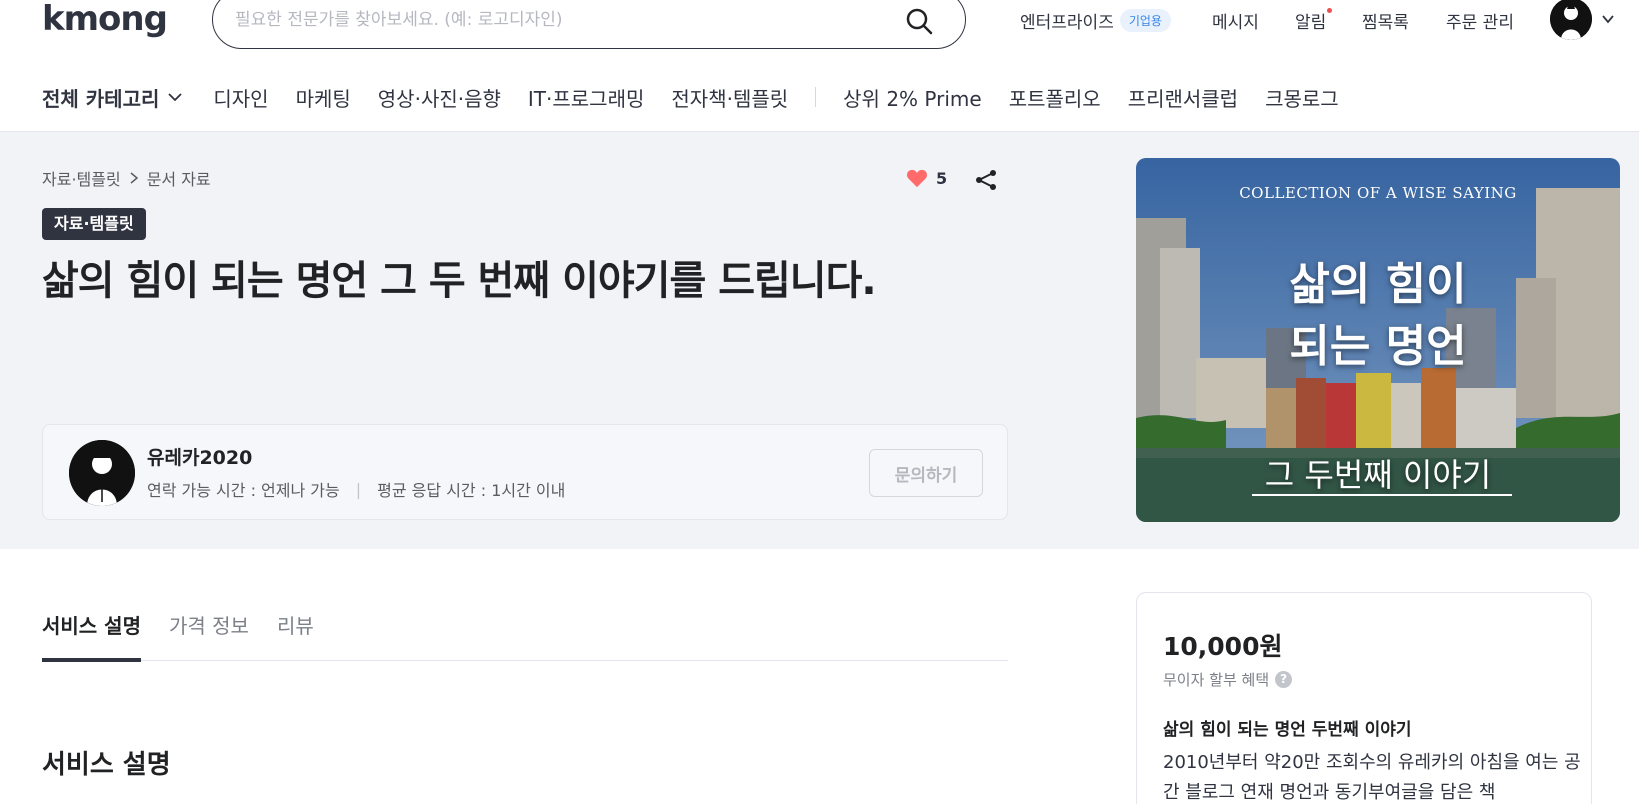 Image resolution: width=1639 pixels, height=804 pixels. What do you see at coordinates (729, 97) in the screenshot?
I see `category-ebook-template: 전자책·템플릿` at bounding box center [729, 97].